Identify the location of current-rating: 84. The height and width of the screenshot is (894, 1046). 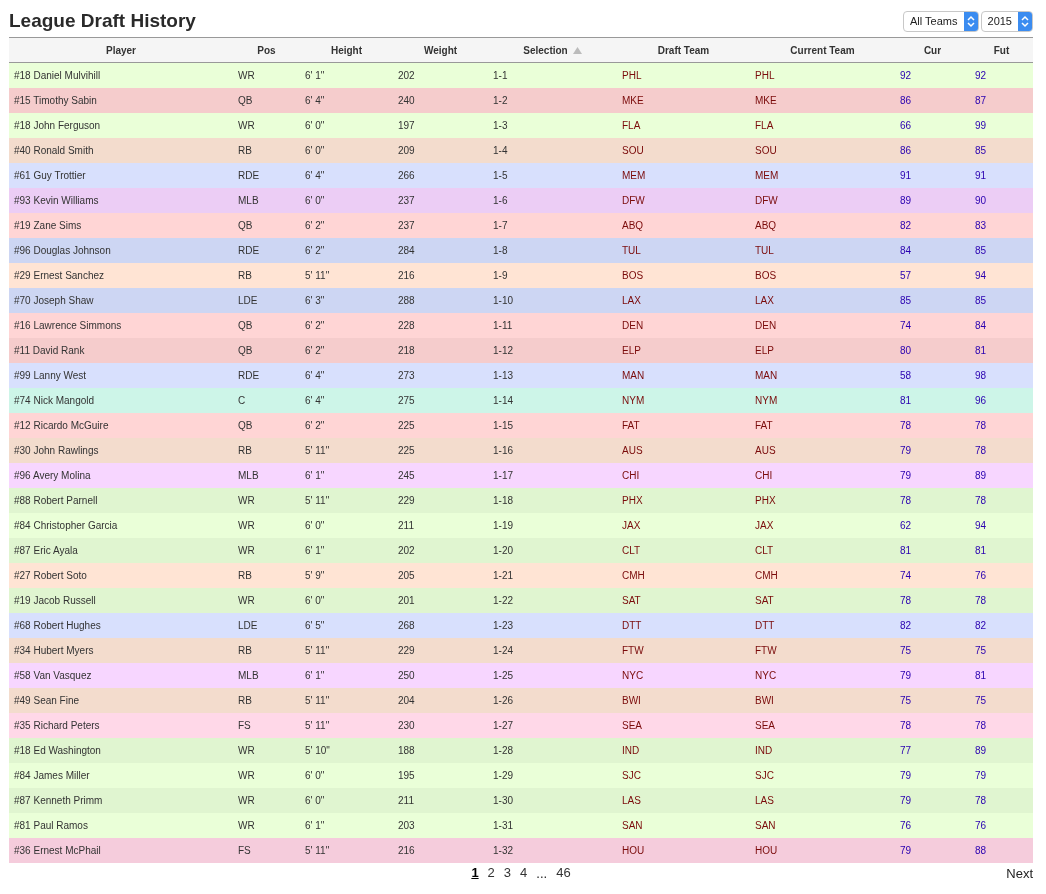
(932, 250).